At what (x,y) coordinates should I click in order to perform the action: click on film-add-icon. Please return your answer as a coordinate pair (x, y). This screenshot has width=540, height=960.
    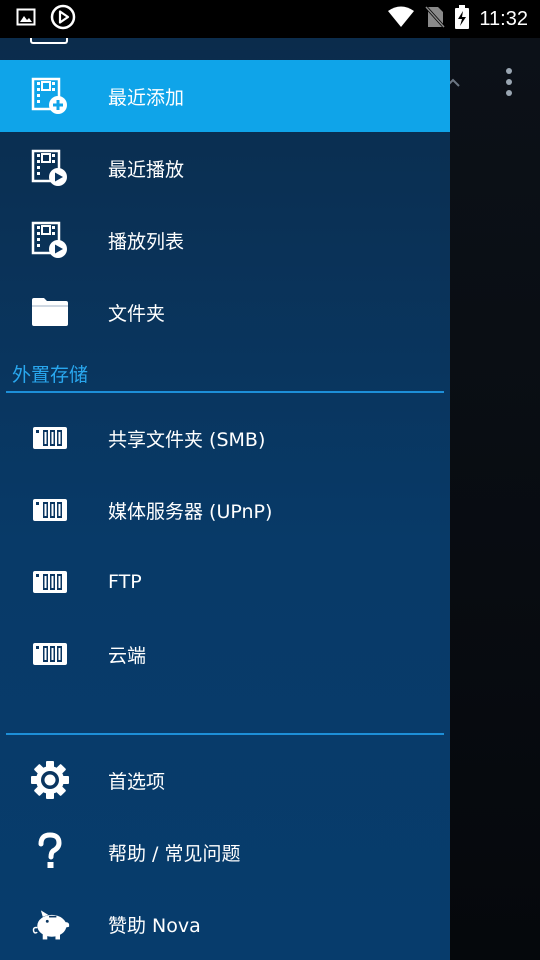
    Looking at the image, I should click on (50, 96).